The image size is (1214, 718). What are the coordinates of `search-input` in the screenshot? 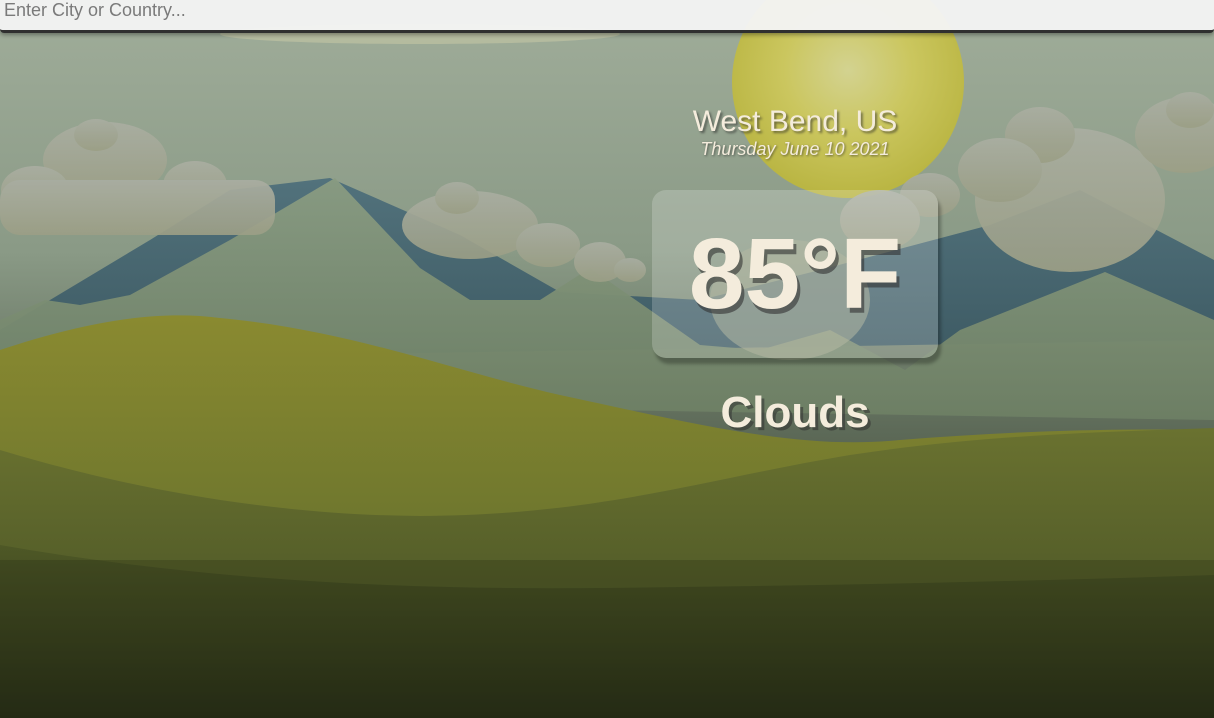 It's located at (607, 16).